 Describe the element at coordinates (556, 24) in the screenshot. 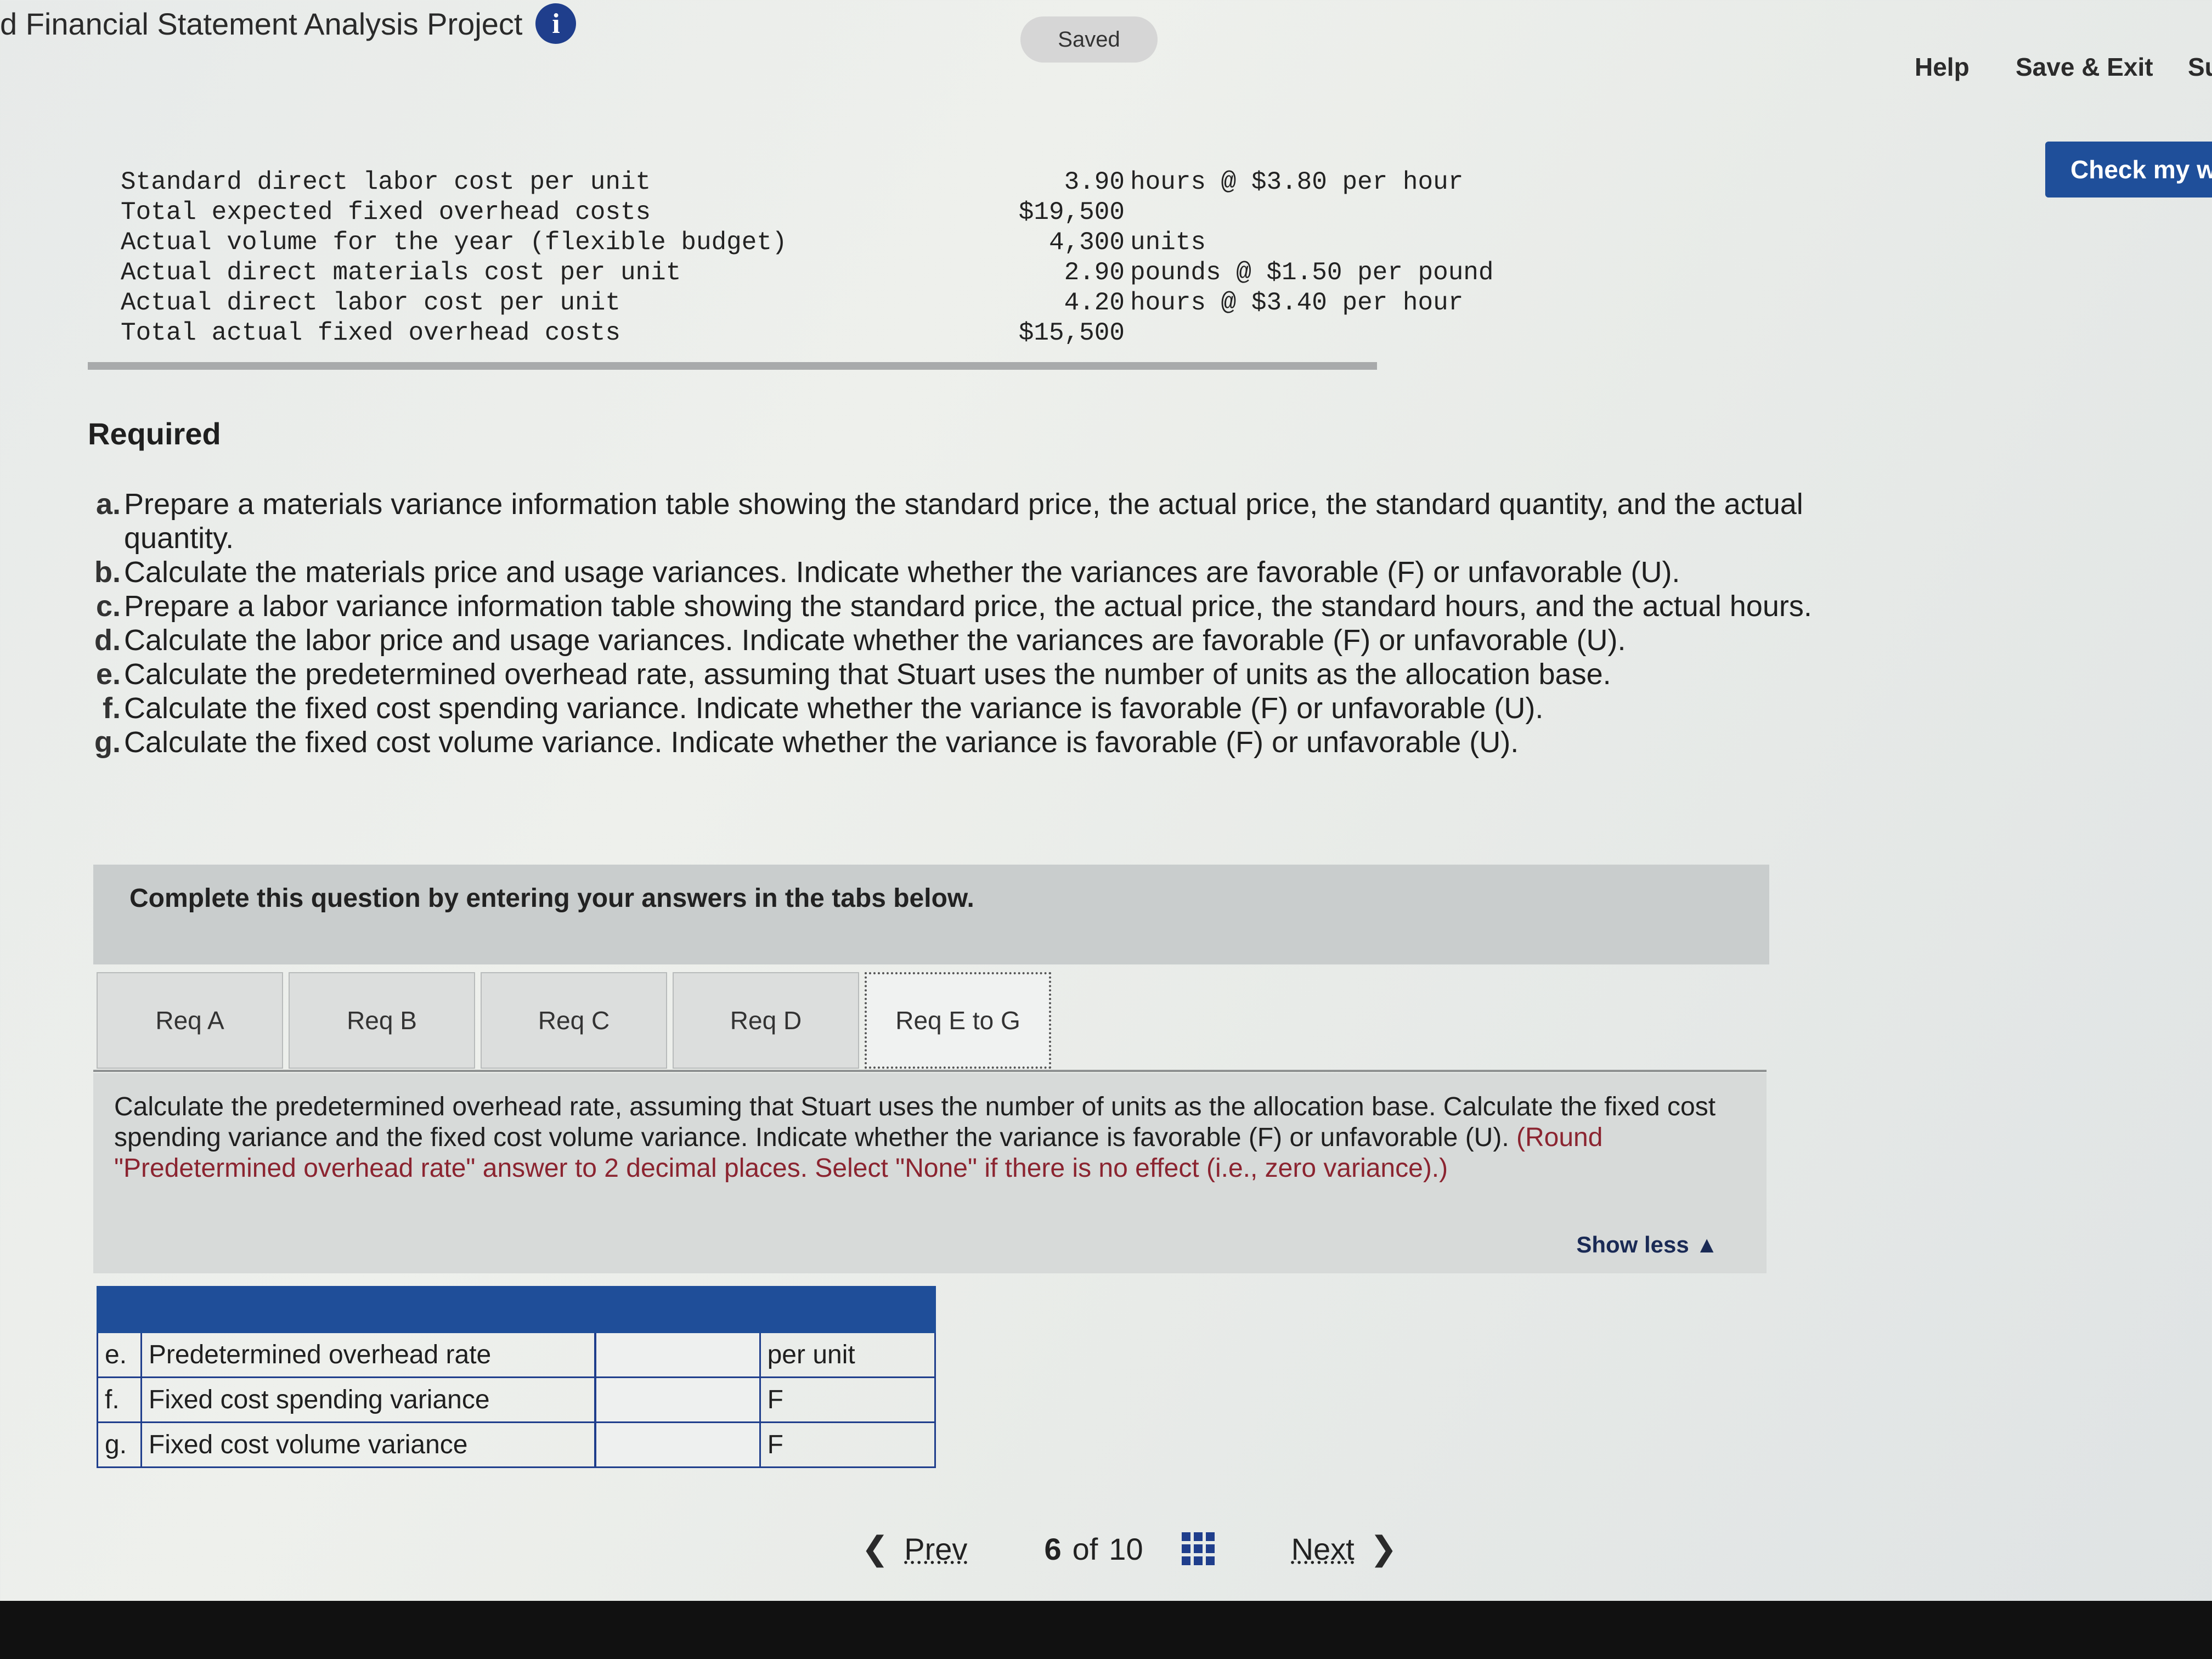

I see `info-icon: i` at that location.